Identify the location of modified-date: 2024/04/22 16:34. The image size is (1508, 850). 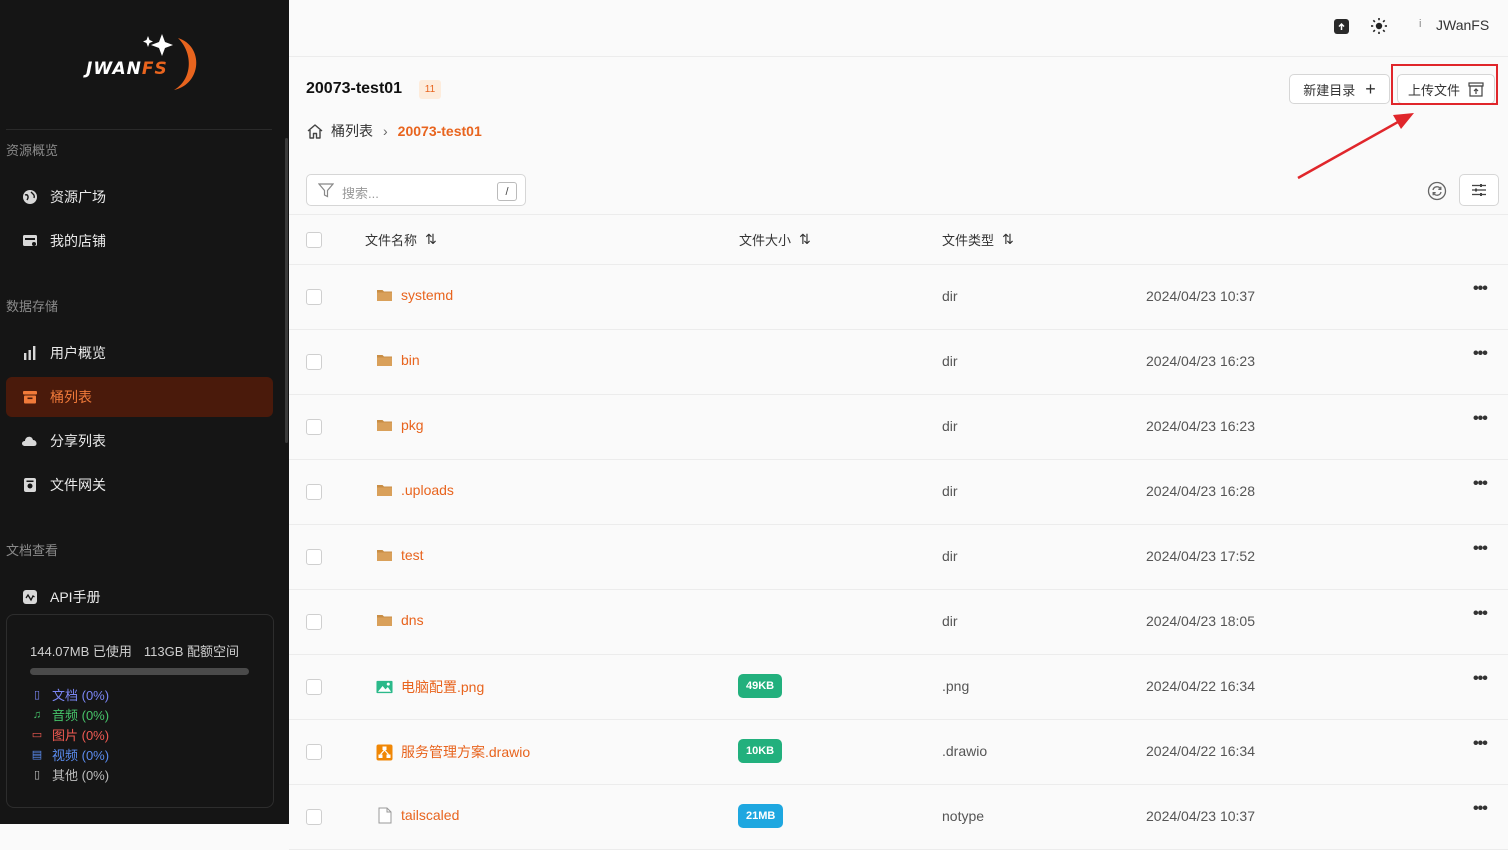
(1200, 751).